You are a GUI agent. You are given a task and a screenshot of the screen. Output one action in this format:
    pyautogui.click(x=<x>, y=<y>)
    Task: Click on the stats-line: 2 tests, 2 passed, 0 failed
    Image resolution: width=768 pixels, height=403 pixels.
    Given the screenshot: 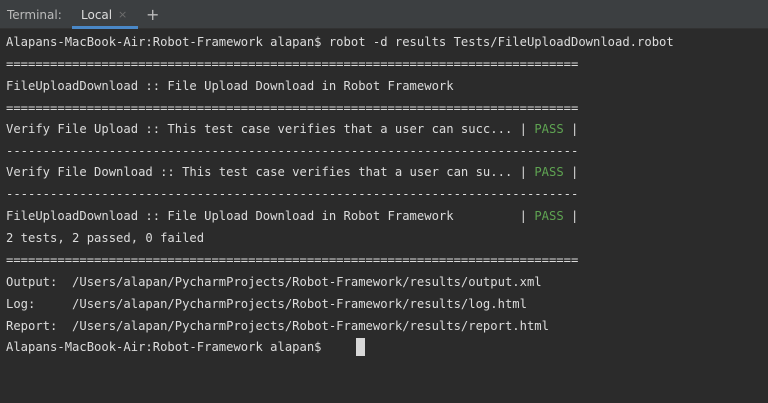 What is the action you would take?
    pyautogui.click(x=105, y=238)
    